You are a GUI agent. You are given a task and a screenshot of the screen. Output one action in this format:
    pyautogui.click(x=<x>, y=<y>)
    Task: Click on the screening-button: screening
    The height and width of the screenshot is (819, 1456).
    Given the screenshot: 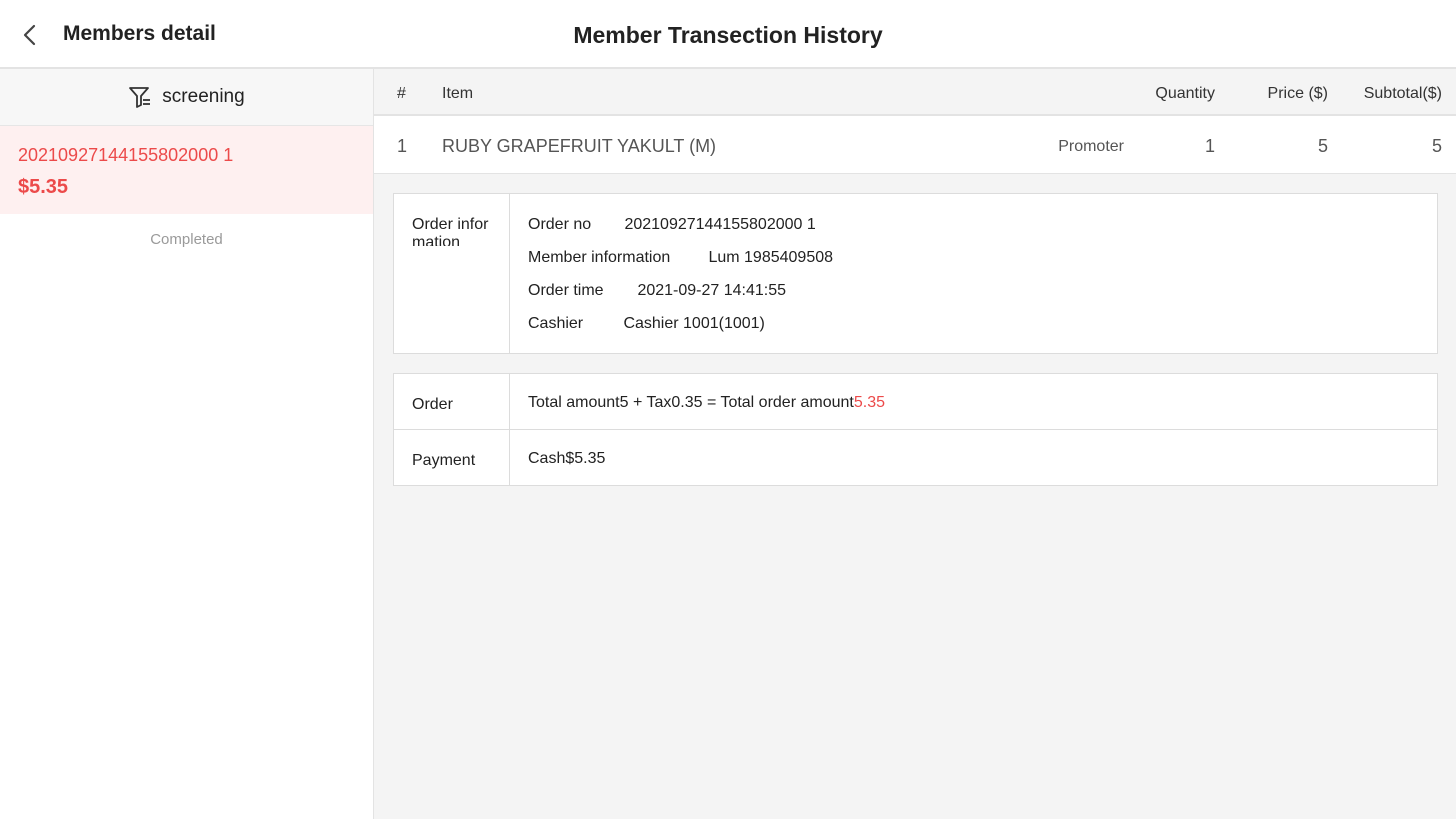 What is the action you would take?
    pyautogui.click(x=186, y=97)
    